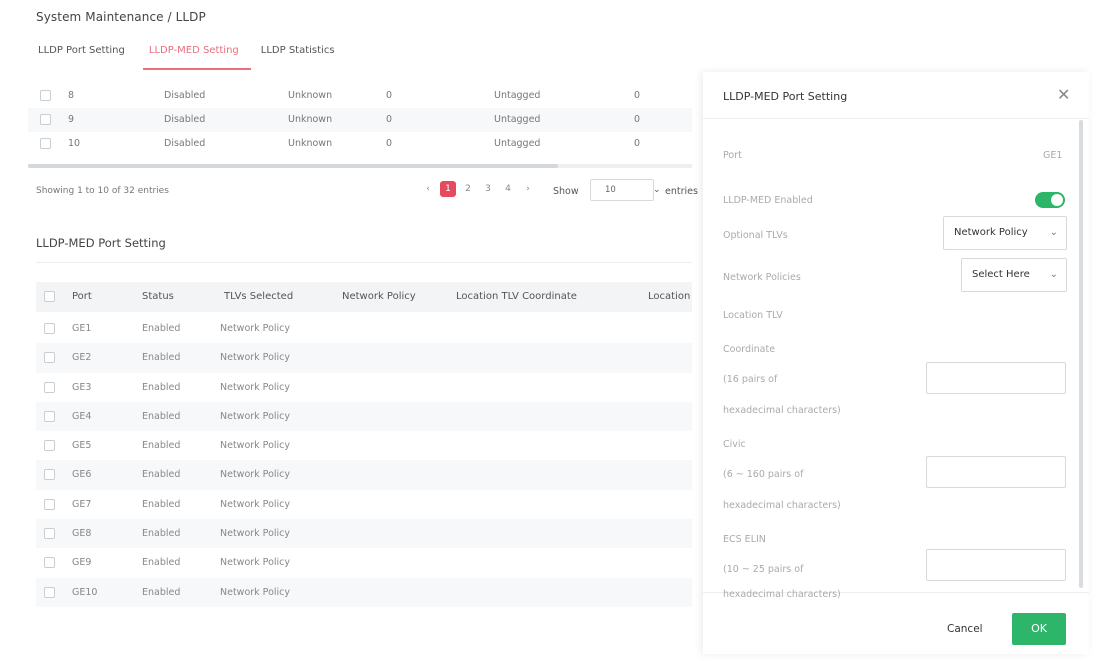 This screenshot has width=1098, height=661. What do you see at coordinates (508, 189) in the screenshot?
I see `page-4-button: 4` at bounding box center [508, 189].